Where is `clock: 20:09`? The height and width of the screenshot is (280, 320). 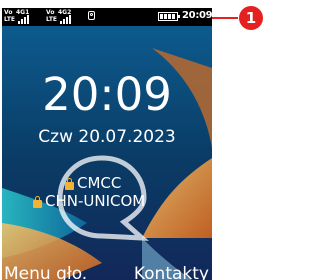
clock: 20:09 is located at coordinates (107, 94).